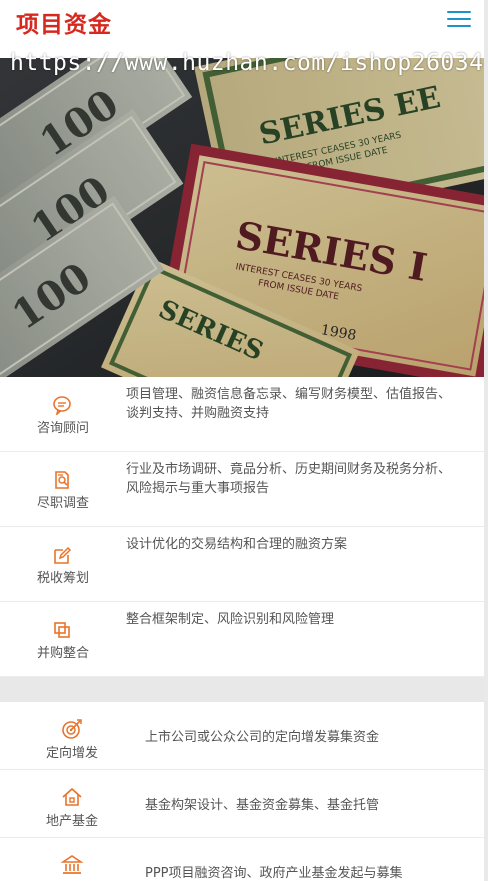 Image resolution: width=488 pixels, height=881 pixels. What do you see at coordinates (230, 619) in the screenshot?
I see `service-description: 整合框架制定、风险识别和风险管理` at bounding box center [230, 619].